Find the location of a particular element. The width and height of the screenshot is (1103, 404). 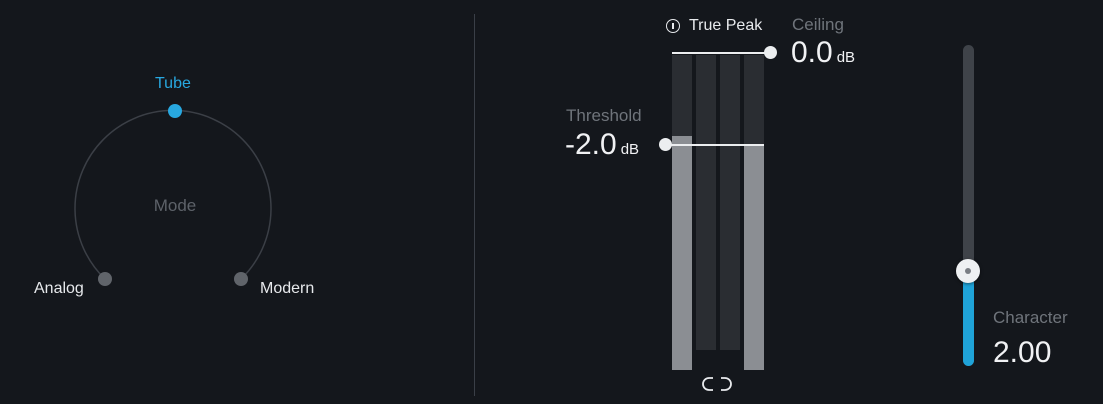

character-slider-fill is located at coordinates (968, 318).